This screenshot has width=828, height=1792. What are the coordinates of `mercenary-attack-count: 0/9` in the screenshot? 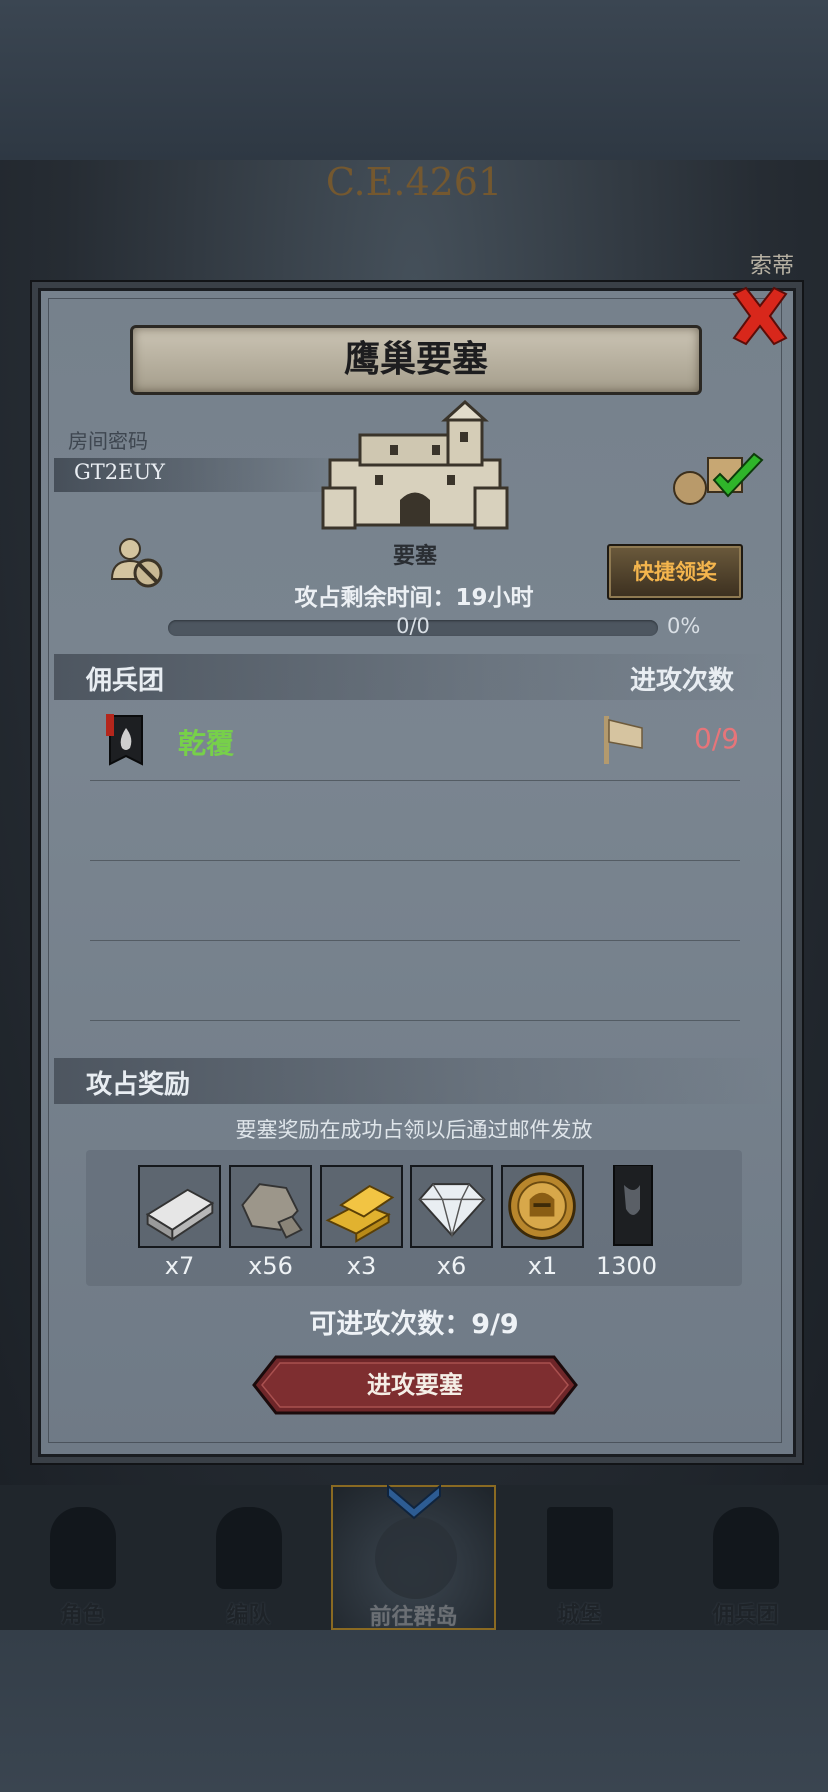 It's located at (717, 738).